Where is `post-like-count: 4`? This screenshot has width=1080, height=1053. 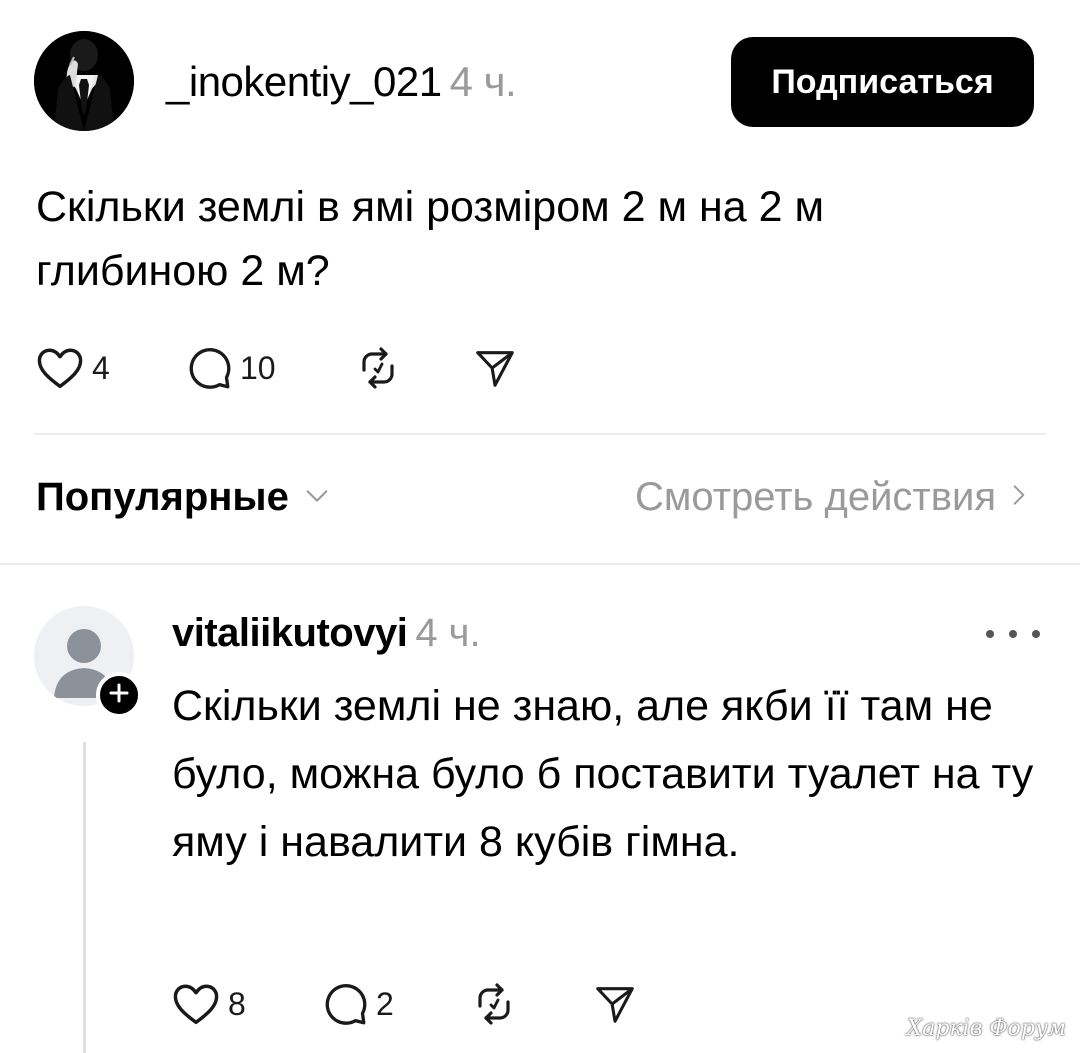
post-like-count: 4 is located at coordinates (101, 367).